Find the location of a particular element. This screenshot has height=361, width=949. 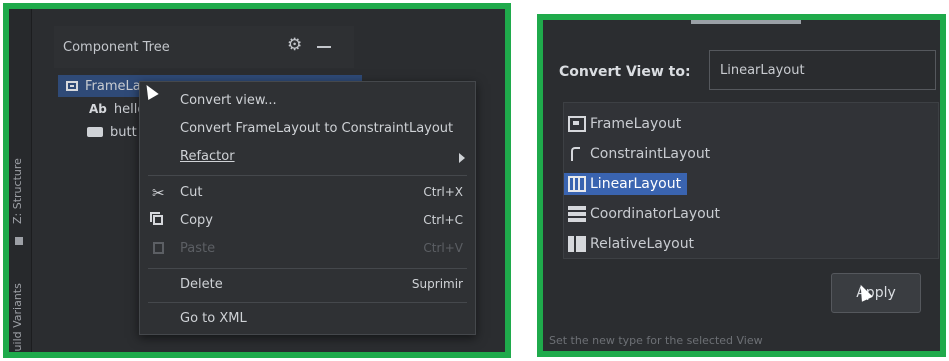

menu-item-cut: ✂ Cut Ctrl+X is located at coordinates (307, 193).